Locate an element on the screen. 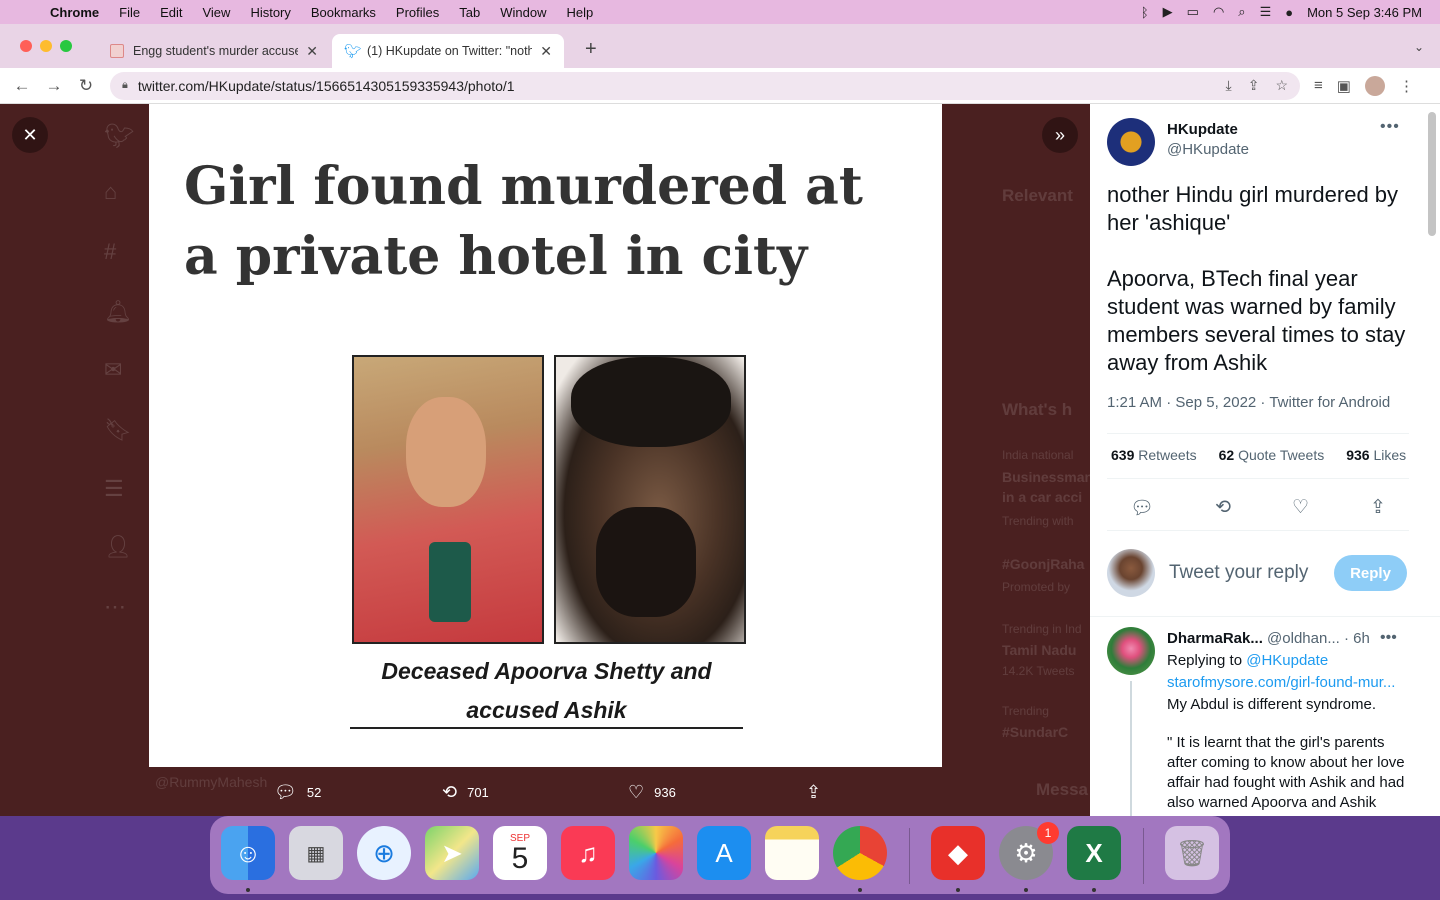 This screenshot has height=900, width=1440. menu-bookmarks: Bookmarks is located at coordinates (343, 12).